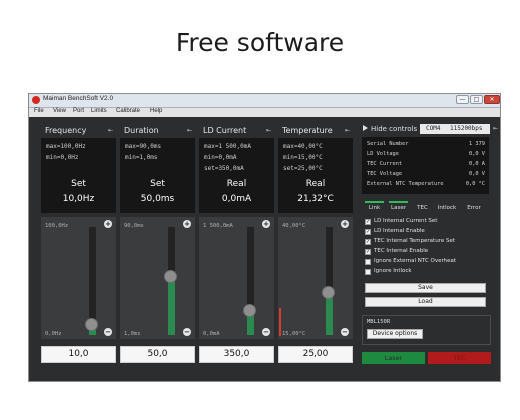  What do you see at coordinates (477, 164) in the screenshot?
I see `status-value: 0,0 A` at bounding box center [477, 164].